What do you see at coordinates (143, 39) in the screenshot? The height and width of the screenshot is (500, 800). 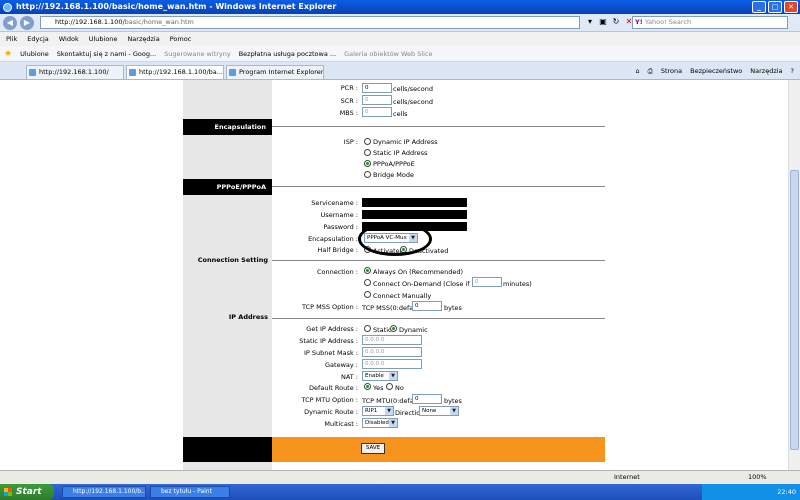 I see `menu-tools: Narzędzia` at bounding box center [143, 39].